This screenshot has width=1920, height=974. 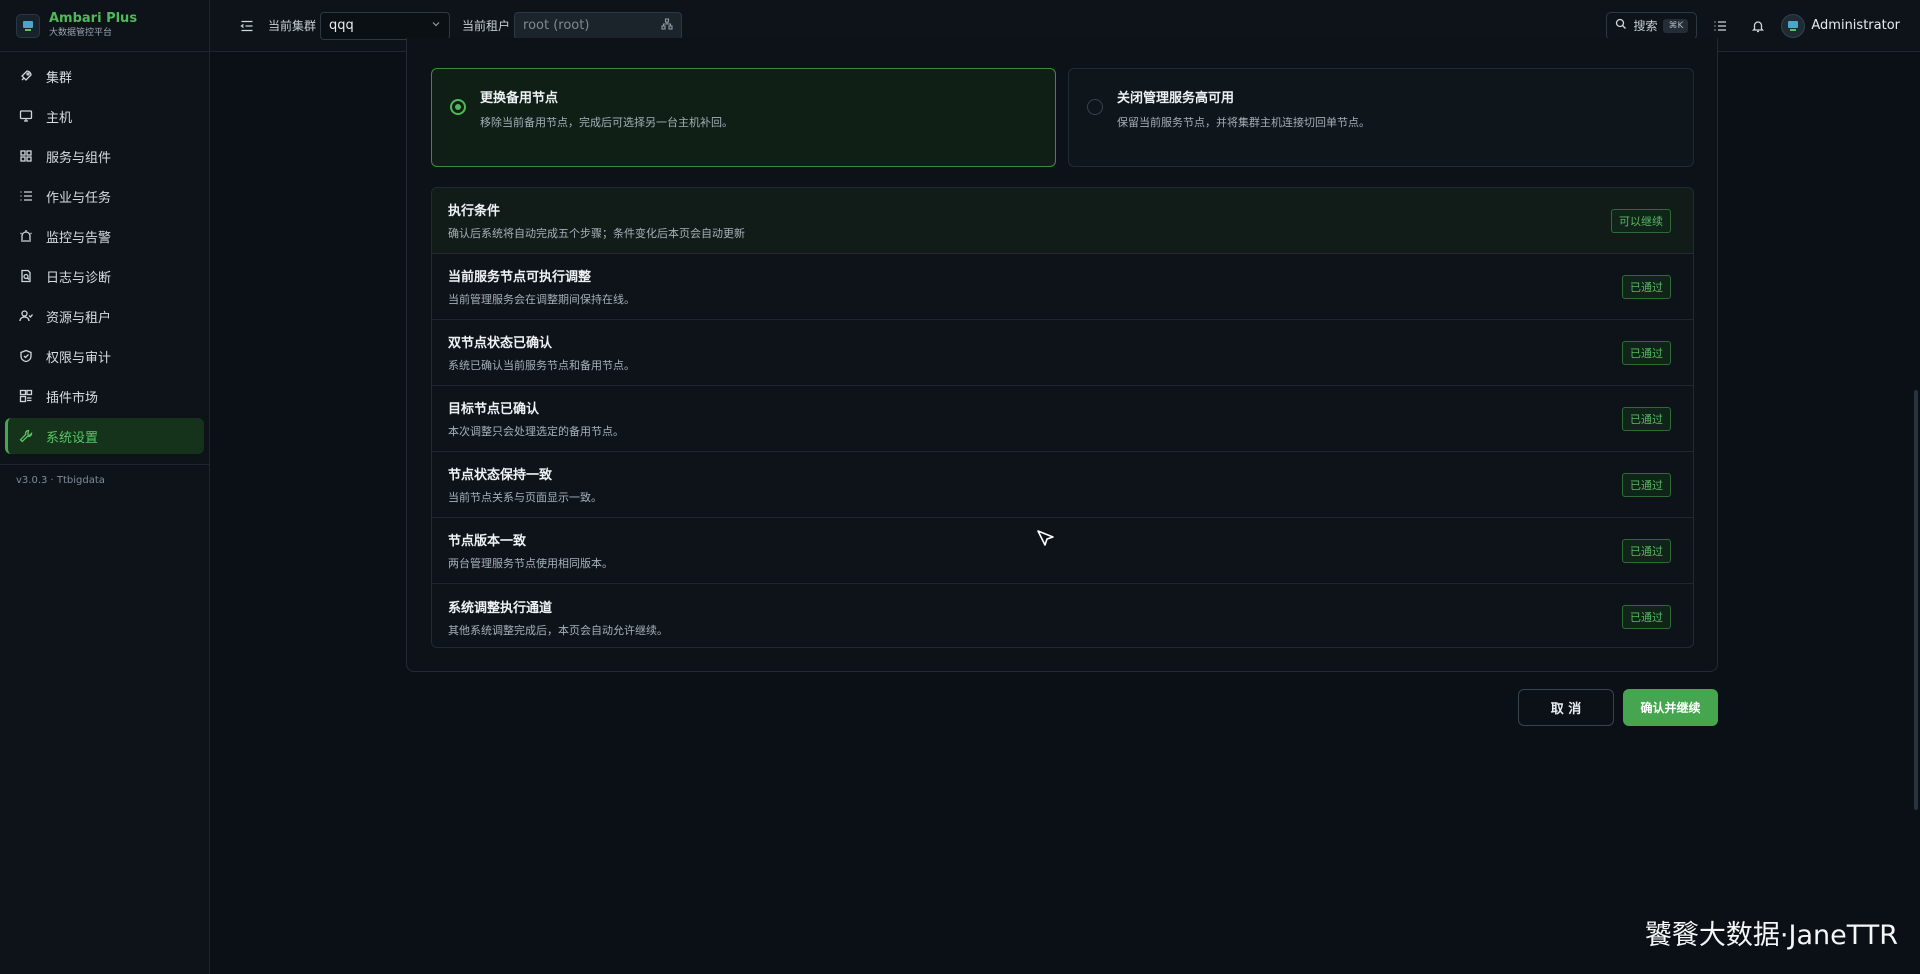 What do you see at coordinates (1758, 26) in the screenshot?
I see `bell-icon` at bounding box center [1758, 26].